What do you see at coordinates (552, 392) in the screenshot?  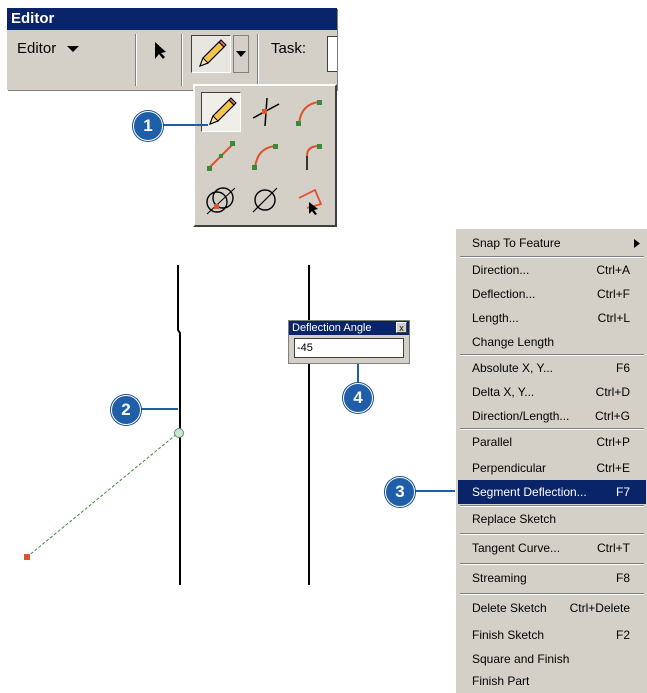 I see `menu-item-delta-xy: Delta X, Y... Ctrl+D` at bounding box center [552, 392].